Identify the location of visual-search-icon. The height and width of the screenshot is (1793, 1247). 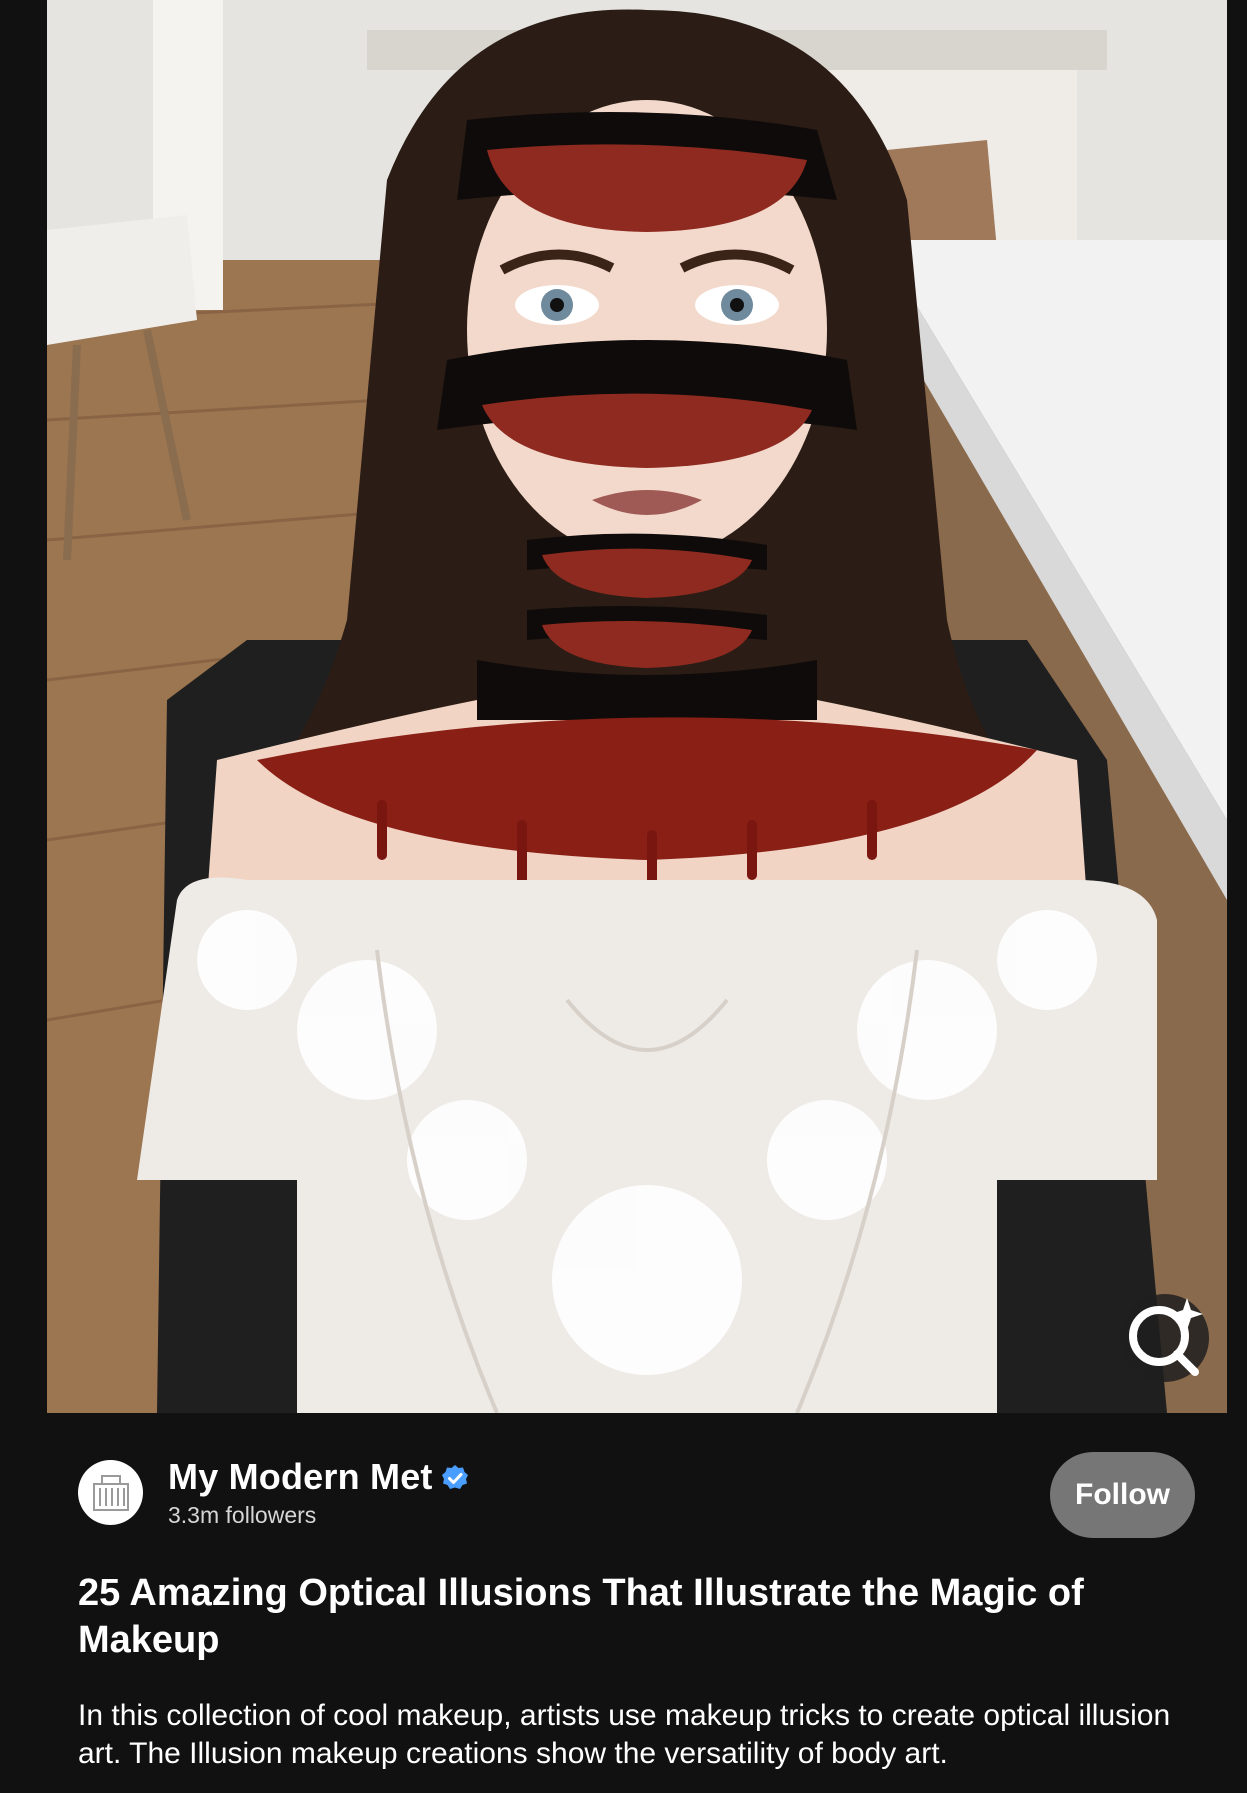
(1166, 1337).